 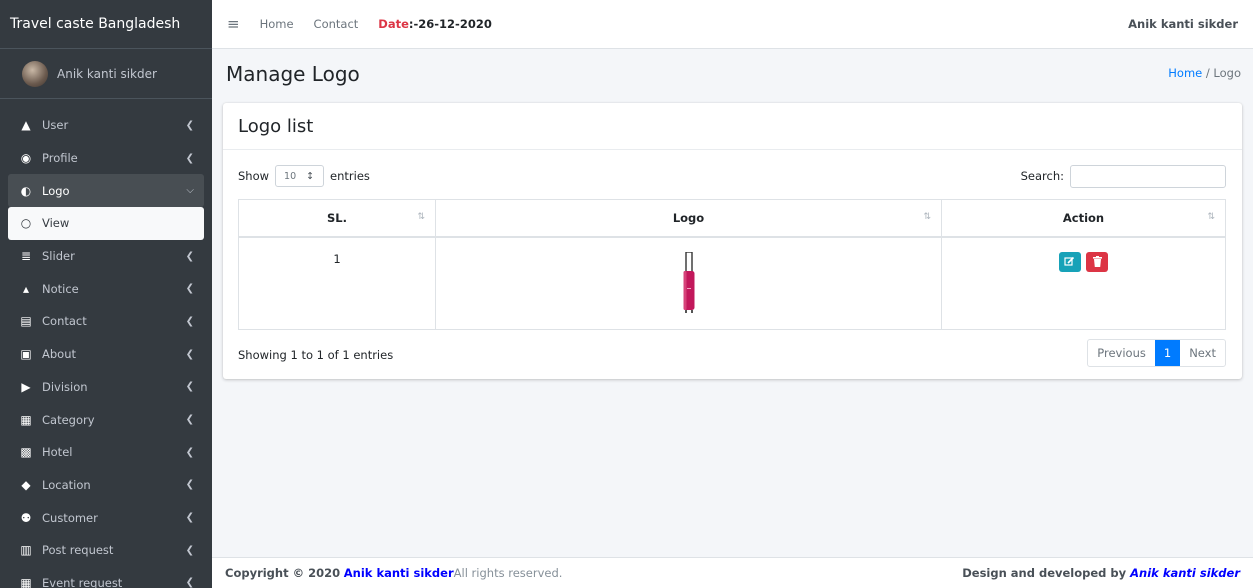 I want to click on edit-button, so click(x=1069, y=261).